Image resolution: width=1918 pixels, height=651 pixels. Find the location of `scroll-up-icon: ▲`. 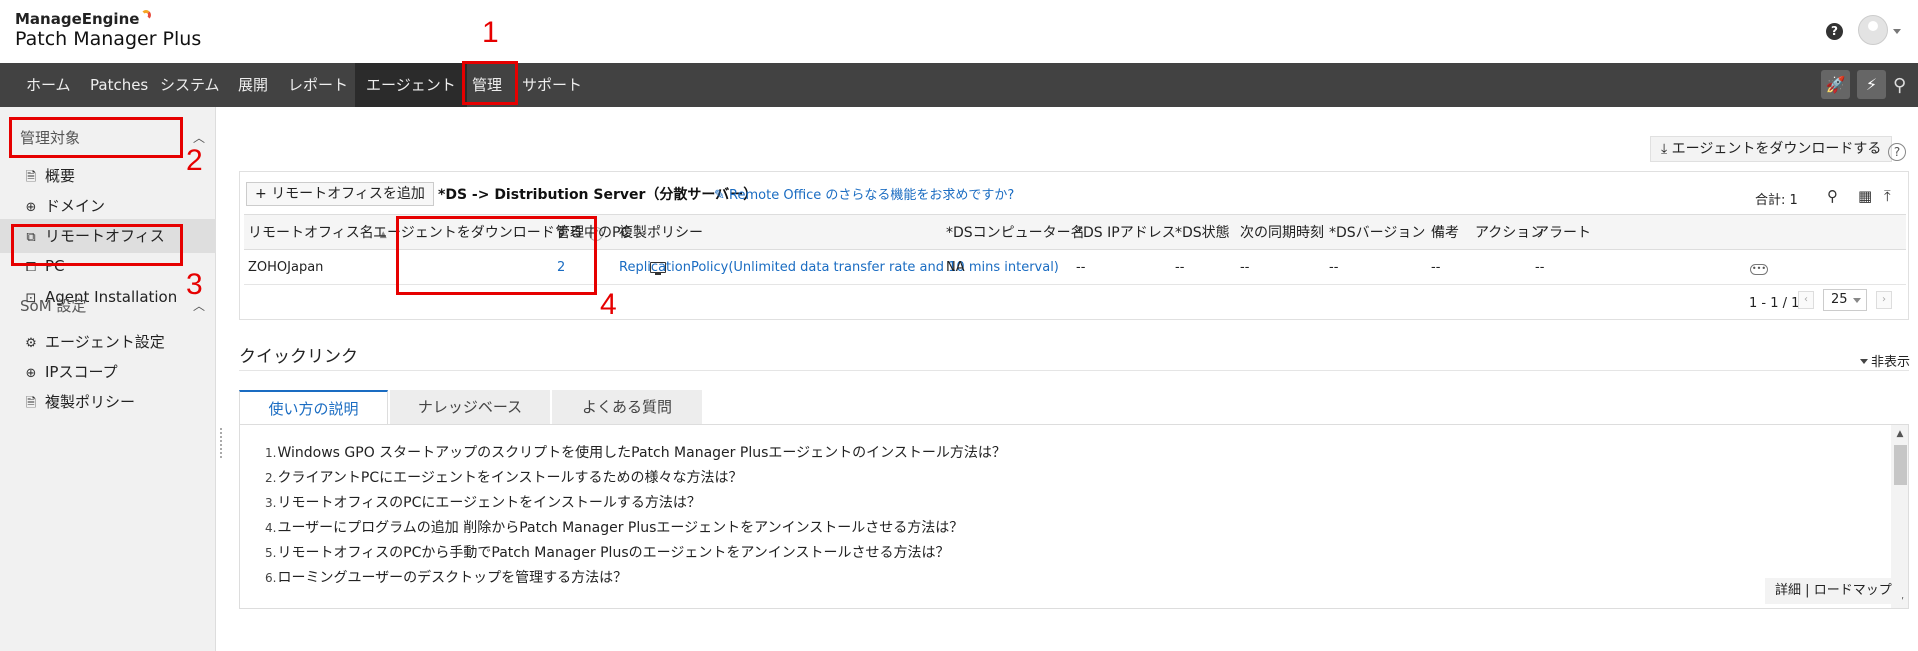

scroll-up-icon: ▲ is located at coordinates (1899, 434).